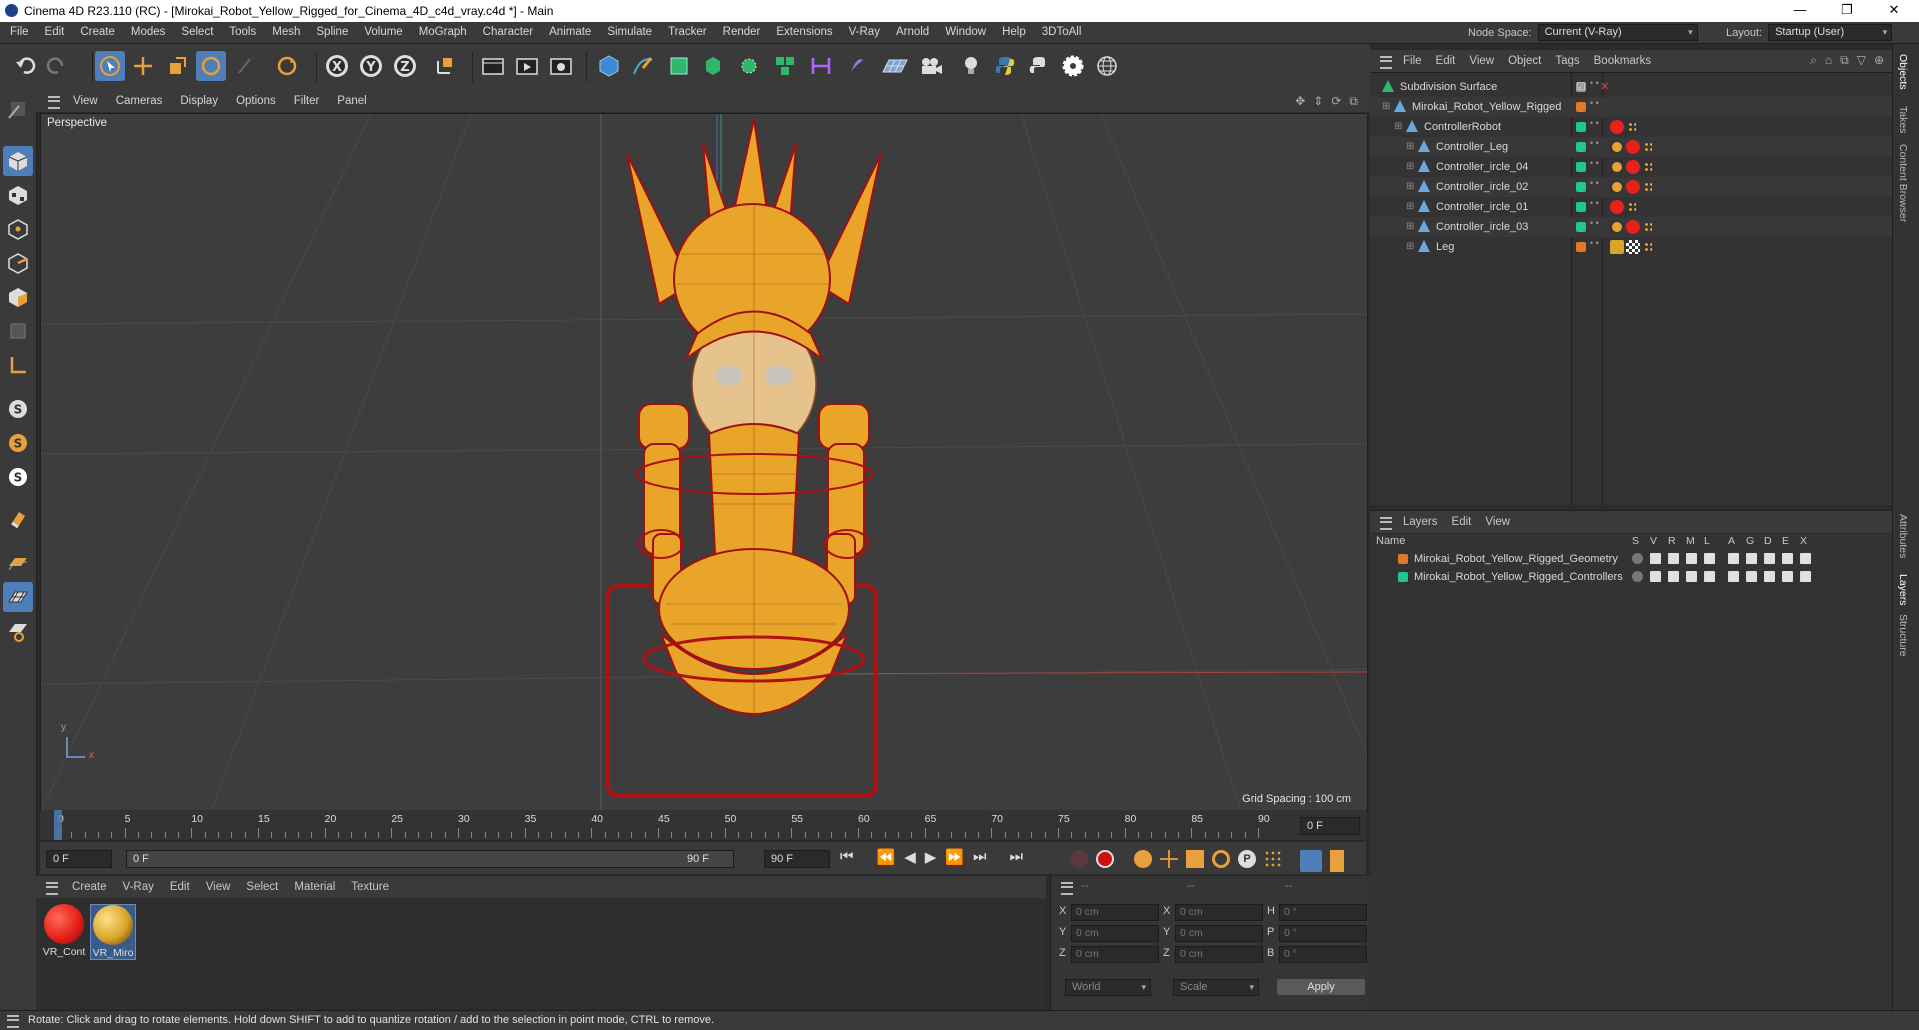  What do you see at coordinates (1516, 559) in the screenshot?
I see `layer-name: Mirokai_Robot_Yellow_Rigged_Geometry` at bounding box center [1516, 559].